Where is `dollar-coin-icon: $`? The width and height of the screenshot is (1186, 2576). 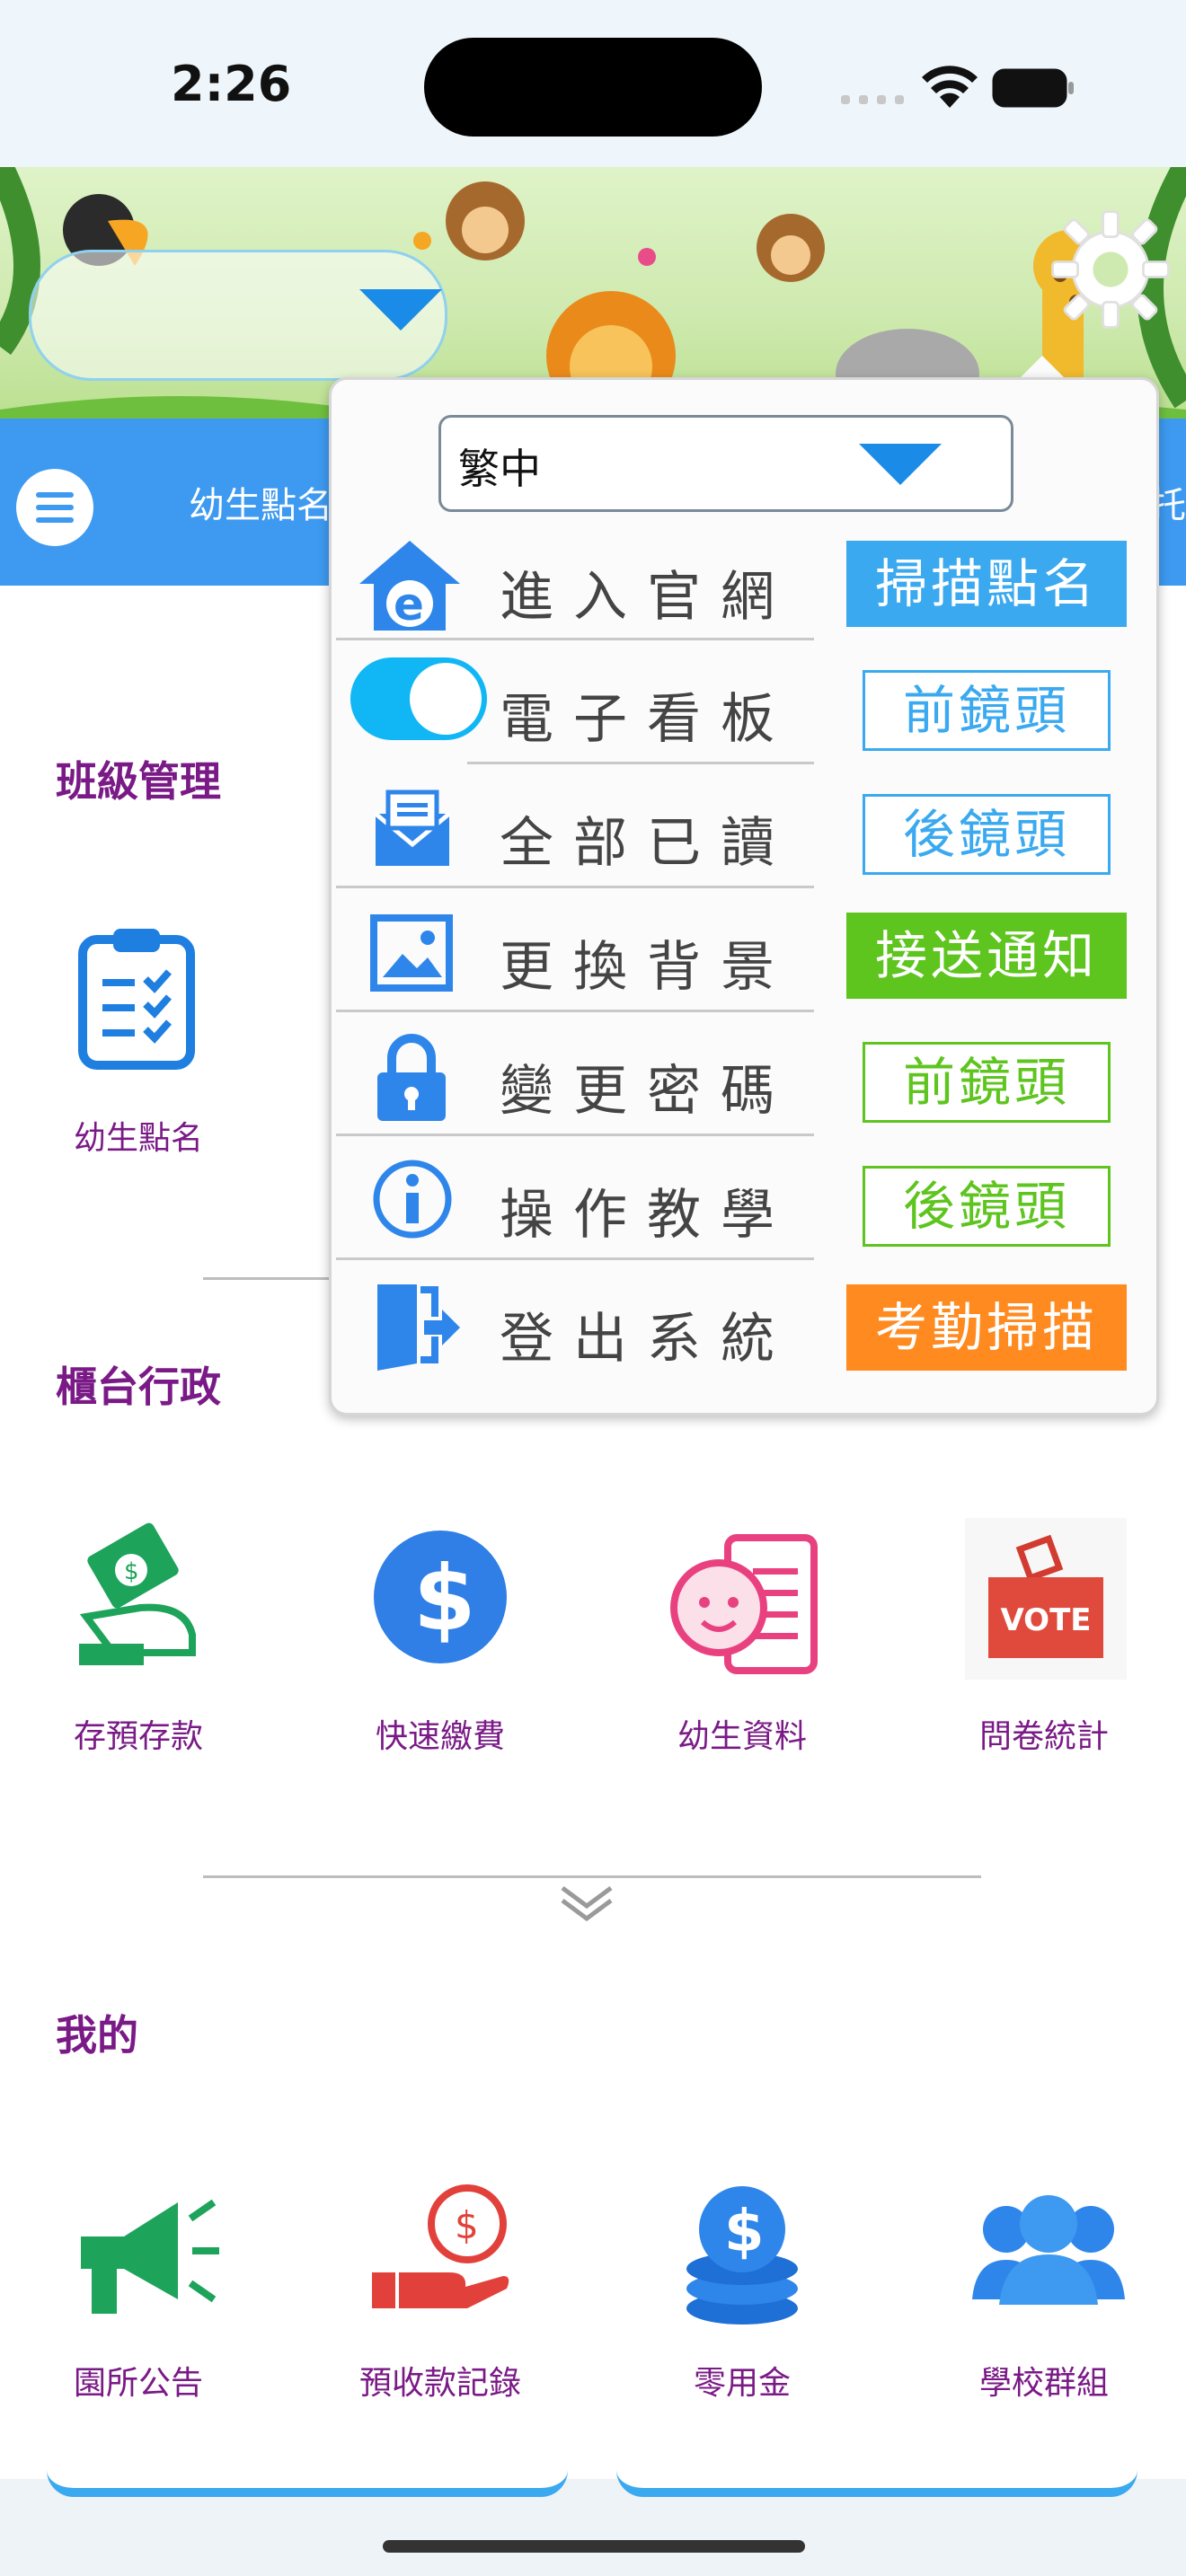
dollar-coin-icon: $ is located at coordinates (440, 1597).